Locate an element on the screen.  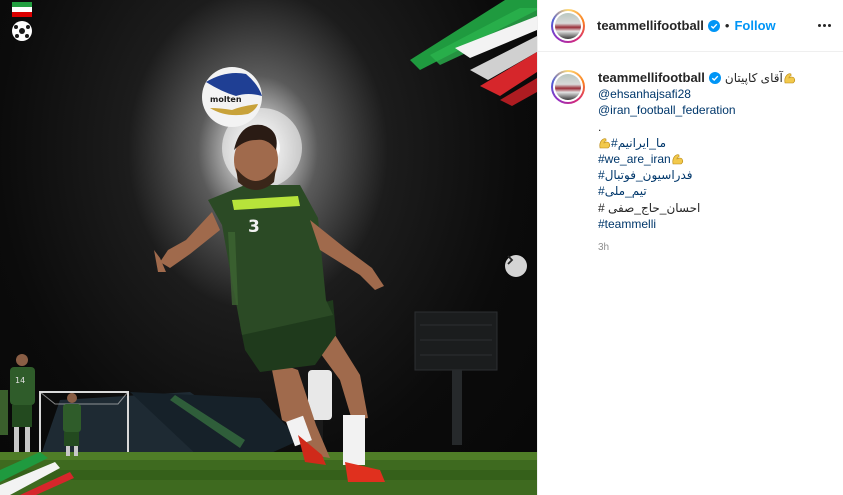
caption-title: آقای کاپیتان is located at coordinates (753, 78).